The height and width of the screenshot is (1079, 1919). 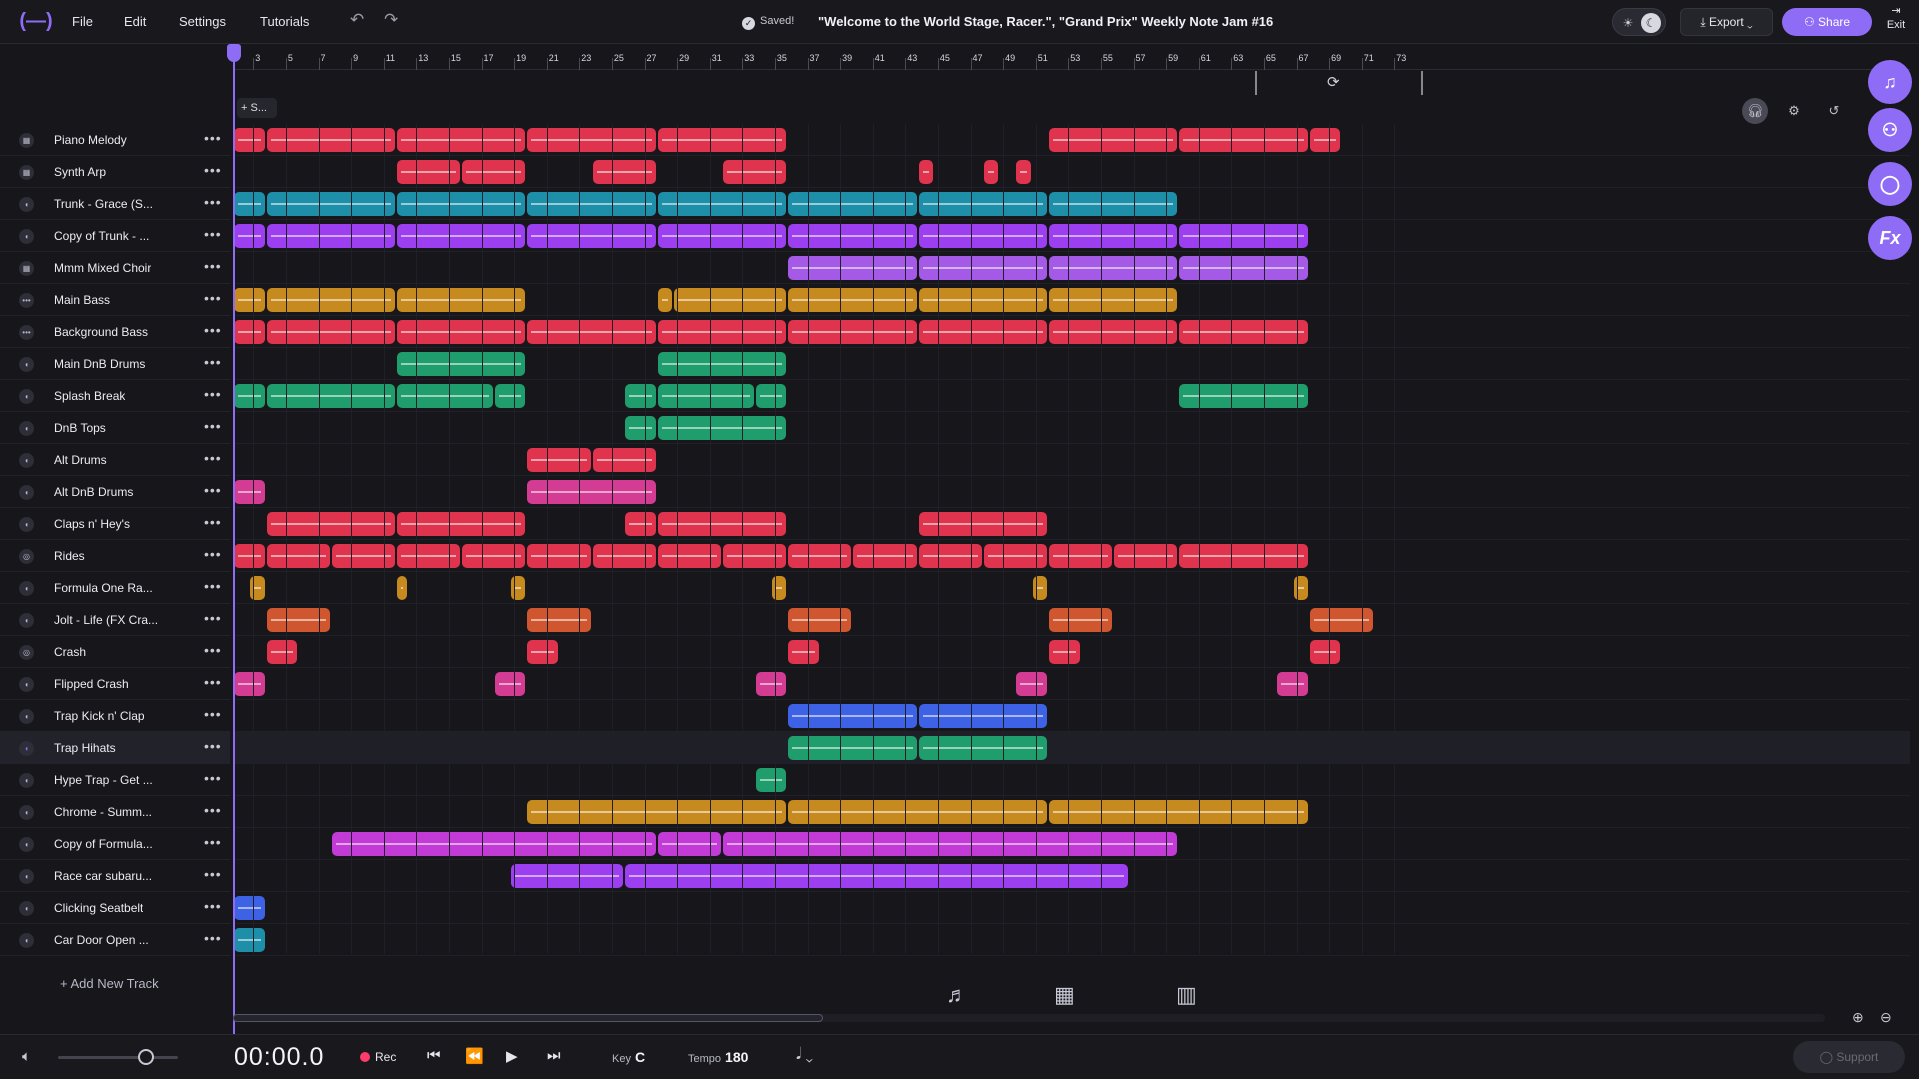 What do you see at coordinates (26, 172) in the screenshot?
I see `grid-icon: ▦` at bounding box center [26, 172].